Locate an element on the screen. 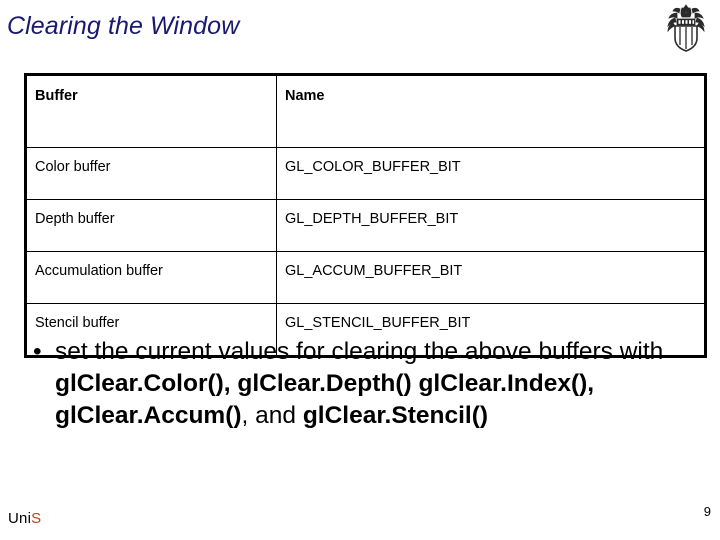  page-title: Clearing the Window is located at coordinates (123, 26).